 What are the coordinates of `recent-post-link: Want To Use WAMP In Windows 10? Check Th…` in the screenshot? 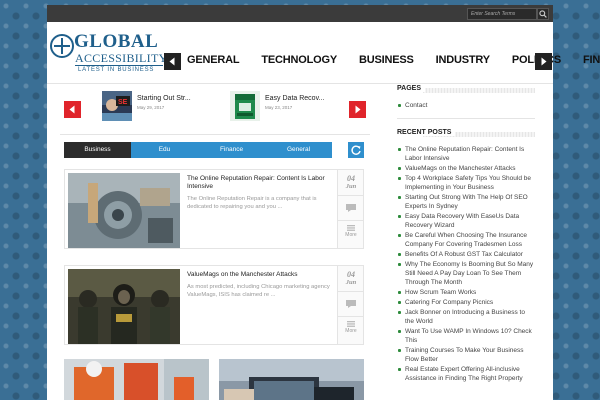 It's located at (466, 336).